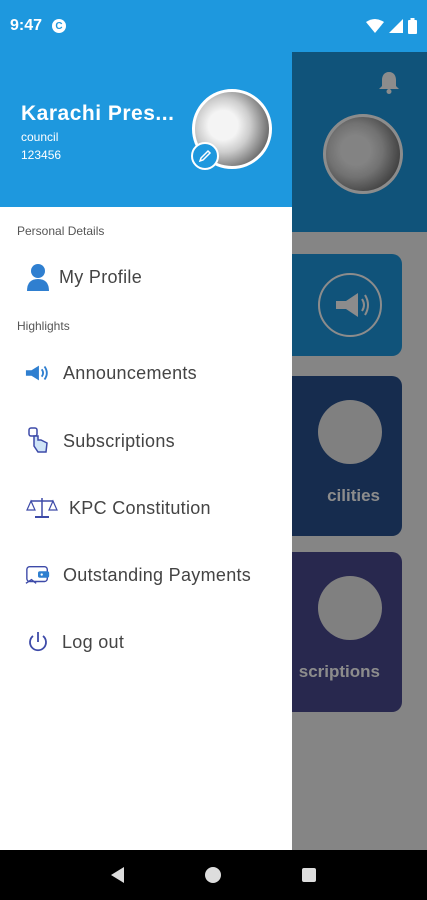 Image resolution: width=427 pixels, height=900 pixels. I want to click on section-label-highlights: Highlights, so click(43, 326).